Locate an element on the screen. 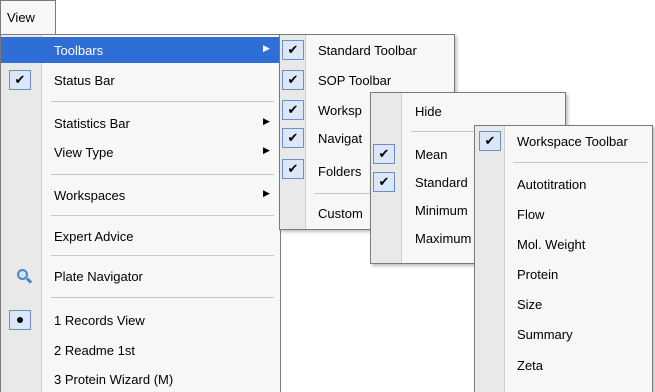 This screenshot has height=392, width=655. workspace-item-label: Mol. Weight is located at coordinates (551, 244).